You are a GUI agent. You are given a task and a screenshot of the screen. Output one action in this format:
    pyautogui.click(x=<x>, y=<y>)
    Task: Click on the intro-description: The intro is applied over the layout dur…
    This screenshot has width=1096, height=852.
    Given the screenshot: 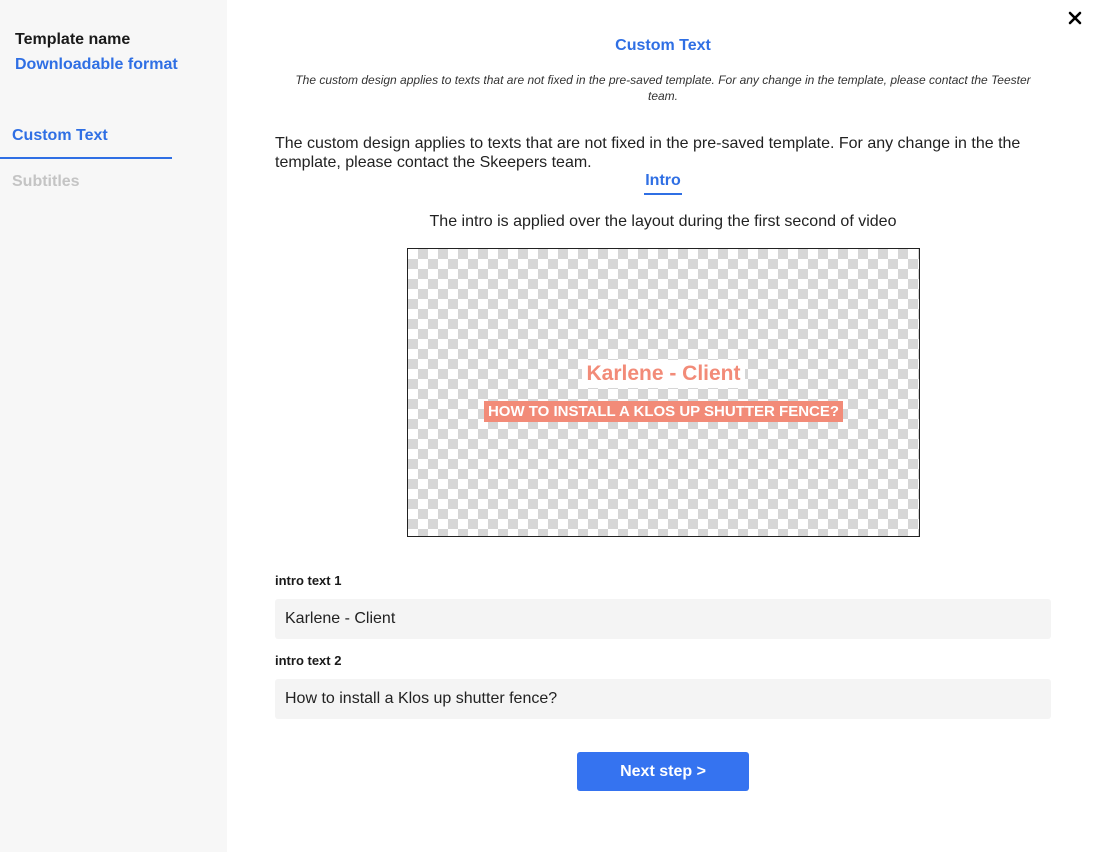 What is the action you would take?
    pyautogui.click(x=663, y=221)
    